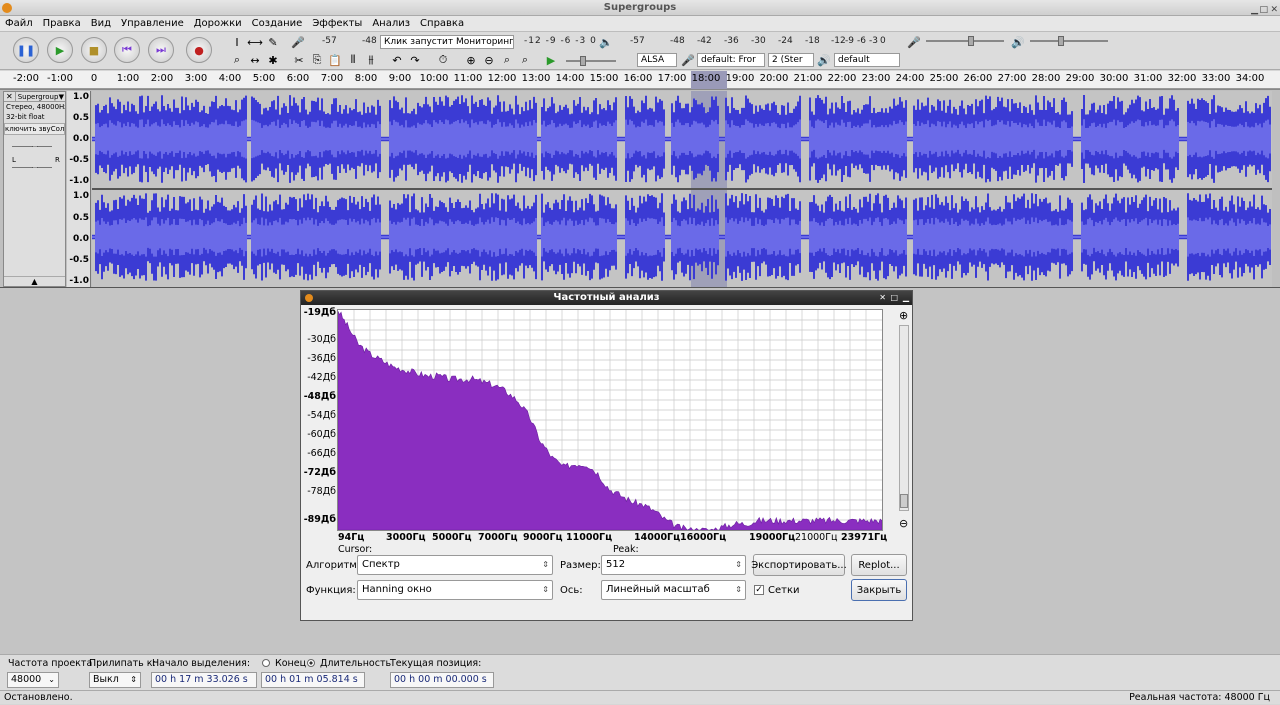 Image resolution: width=1280 pixels, height=705 pixels. I want to click on dialog-close-icon: ✕, so click(882, 298).